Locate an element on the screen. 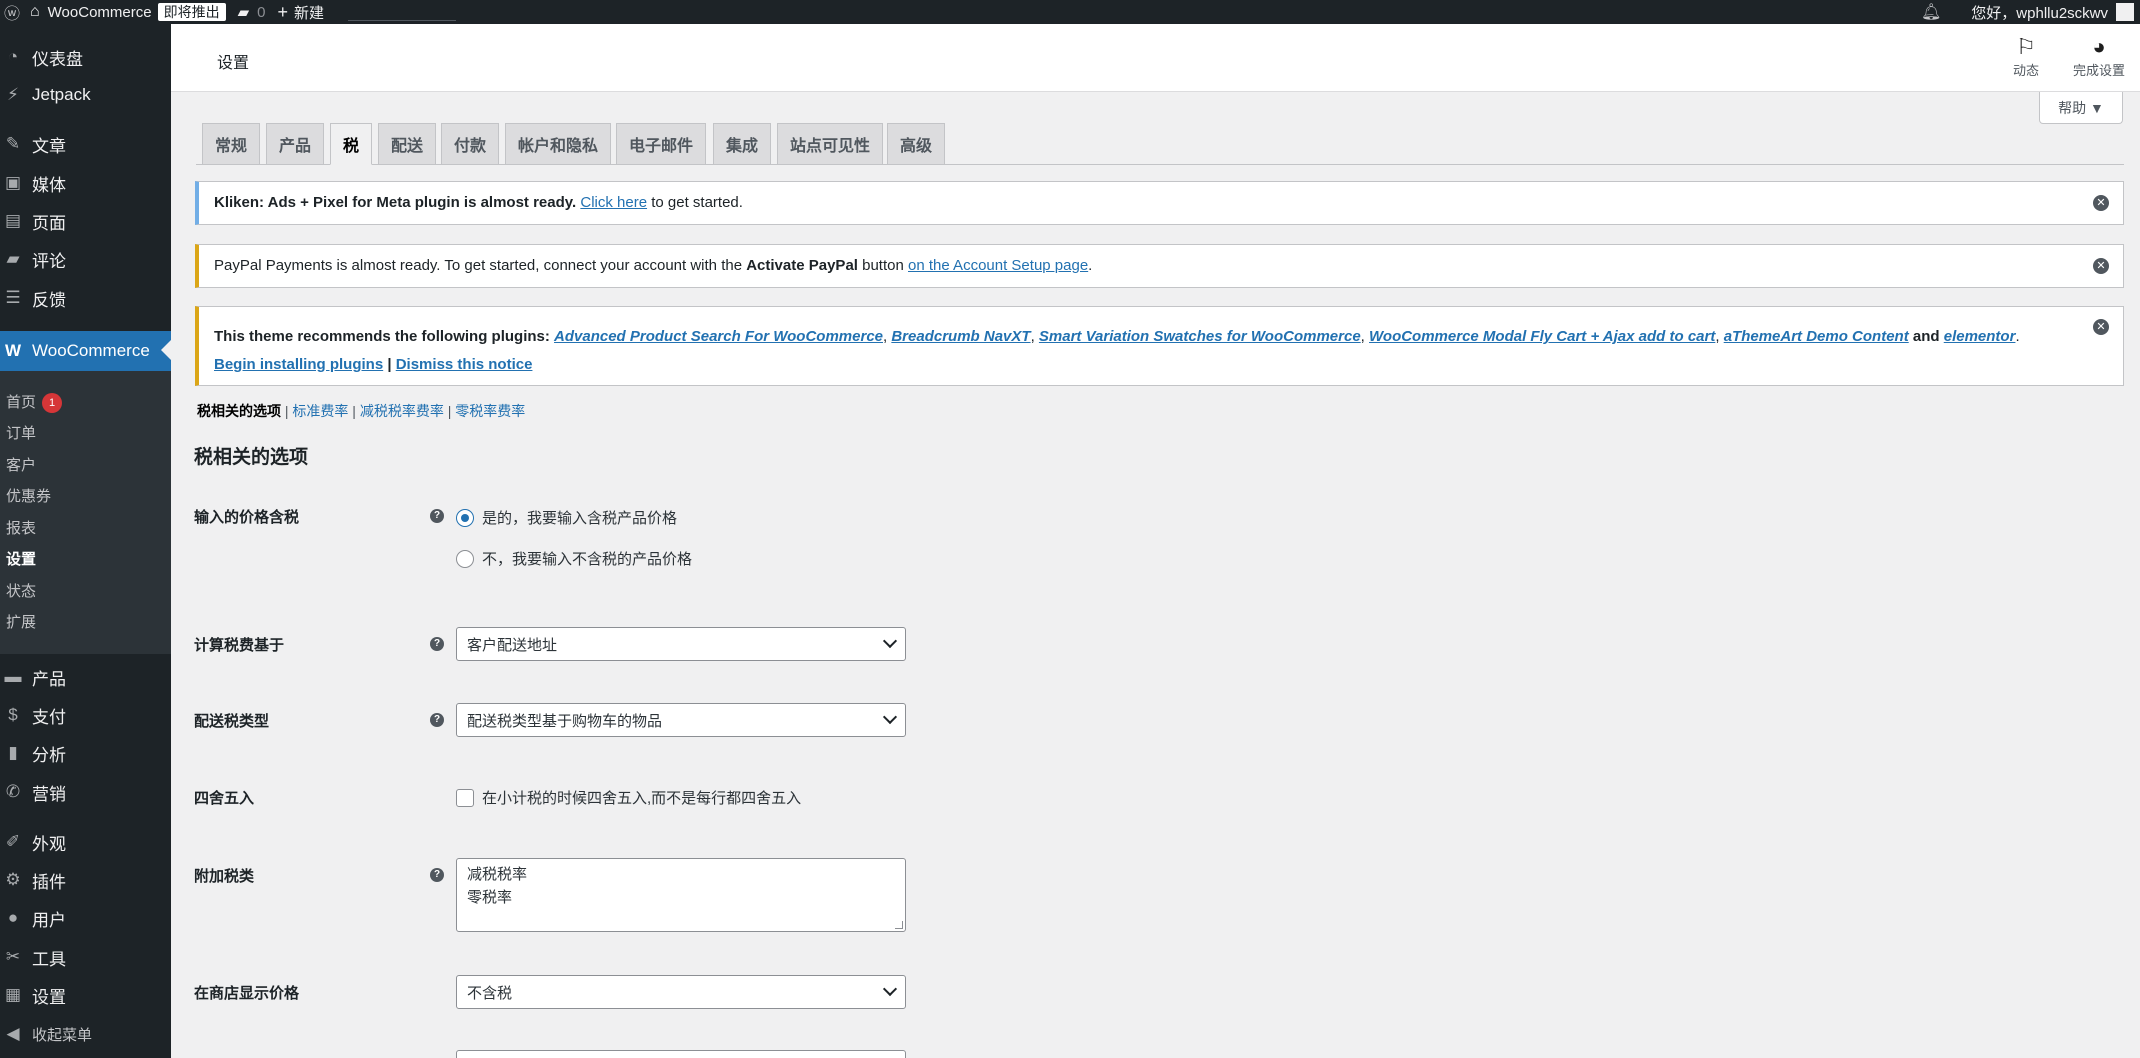 Image resolution: width=2140 pixels, height=1058 pixels. sidebar-item-appearance: ✐ 外观 is located at coordinates (85, 842).